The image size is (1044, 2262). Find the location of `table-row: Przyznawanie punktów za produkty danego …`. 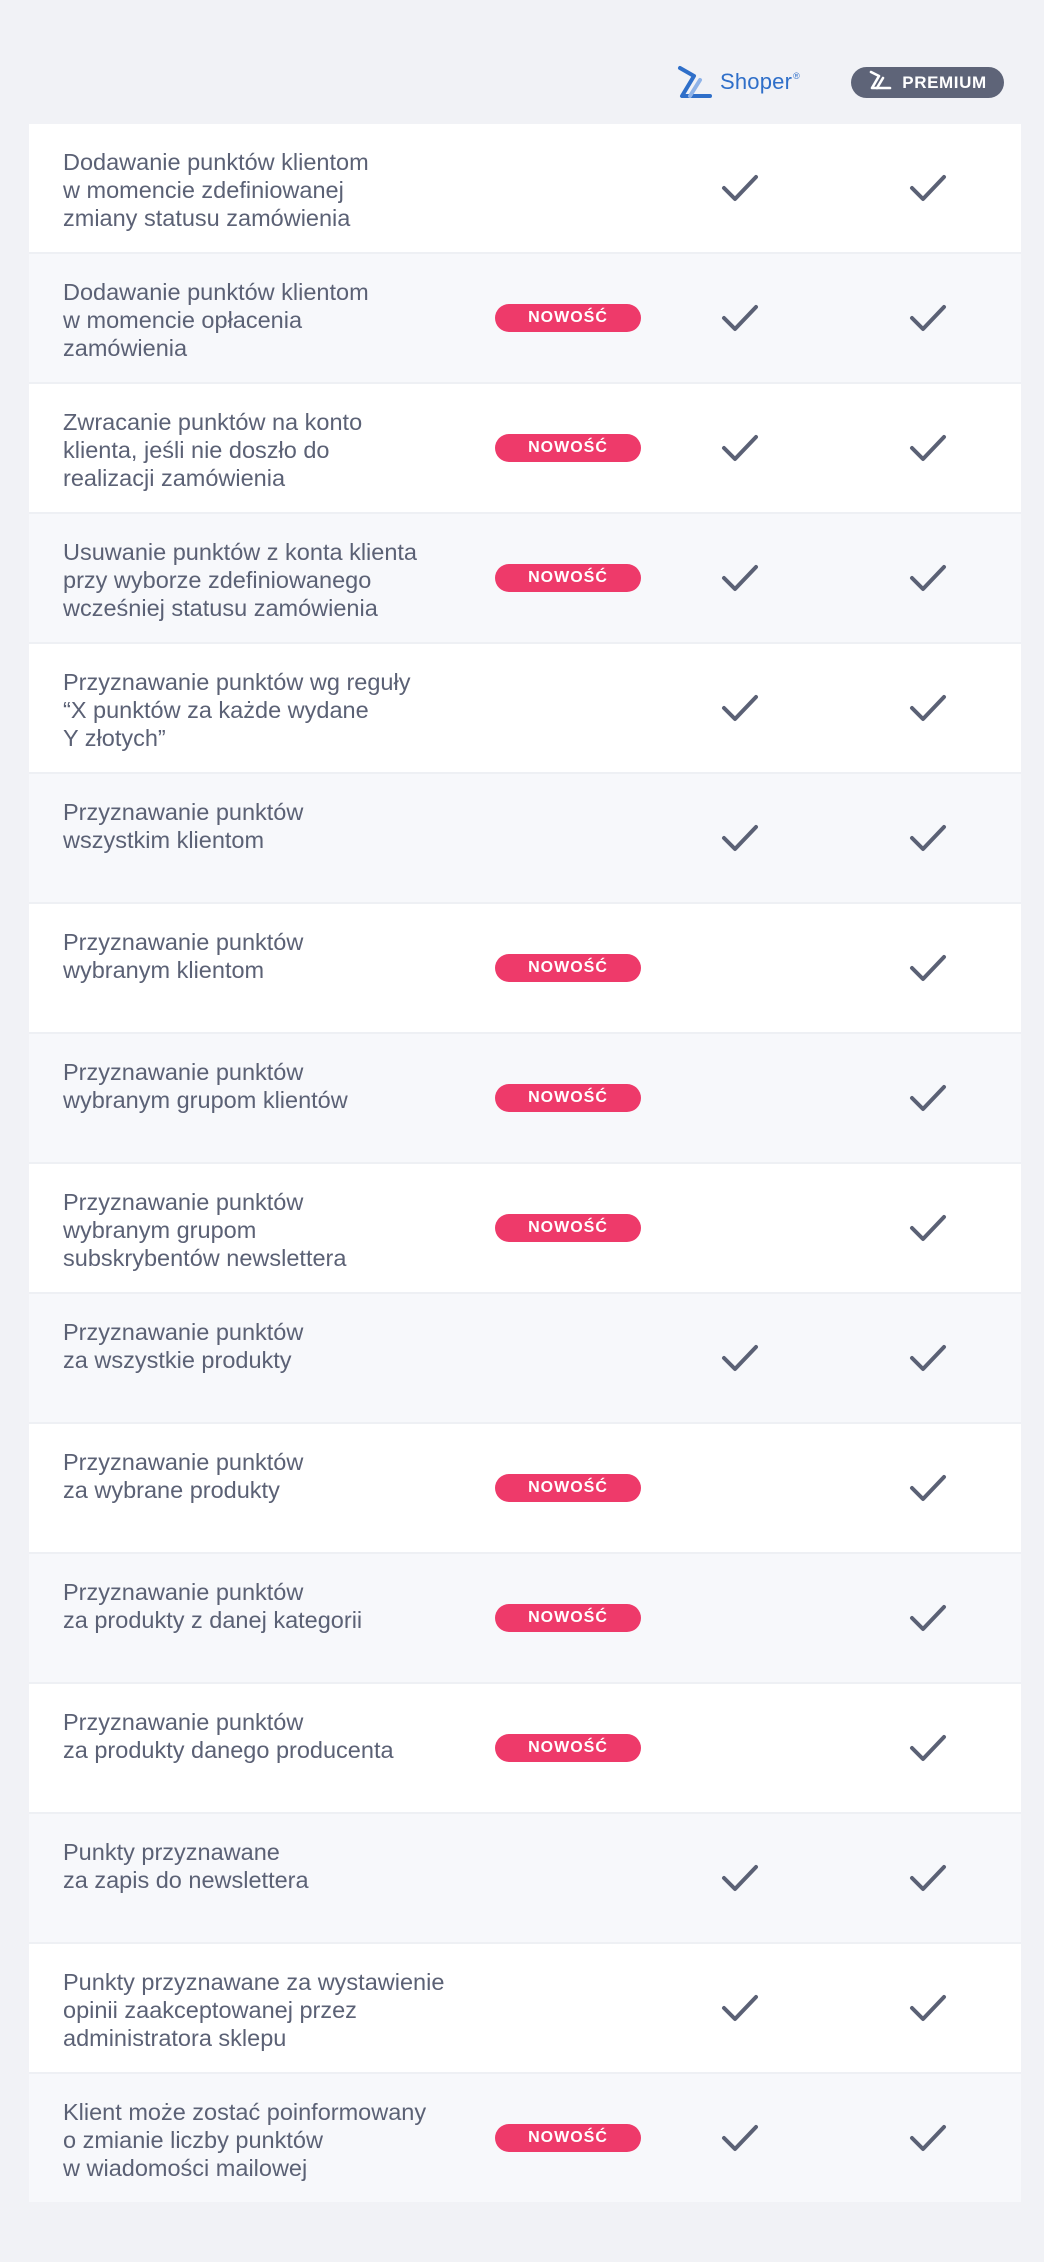

table-row: Przyznawanie punktów za produkty danego … is located at coordinates (525, 1749).